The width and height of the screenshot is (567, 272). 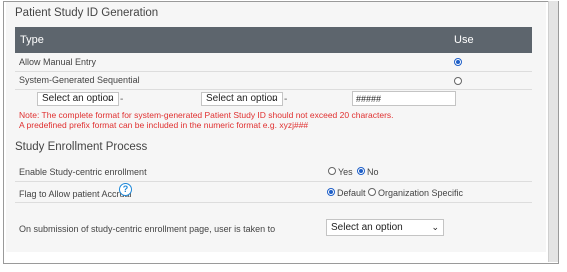 What do you see at coordinates (351, 193) in the screenshot?
I see `accrual-default-label: Default` at bounding box center [351, 193].